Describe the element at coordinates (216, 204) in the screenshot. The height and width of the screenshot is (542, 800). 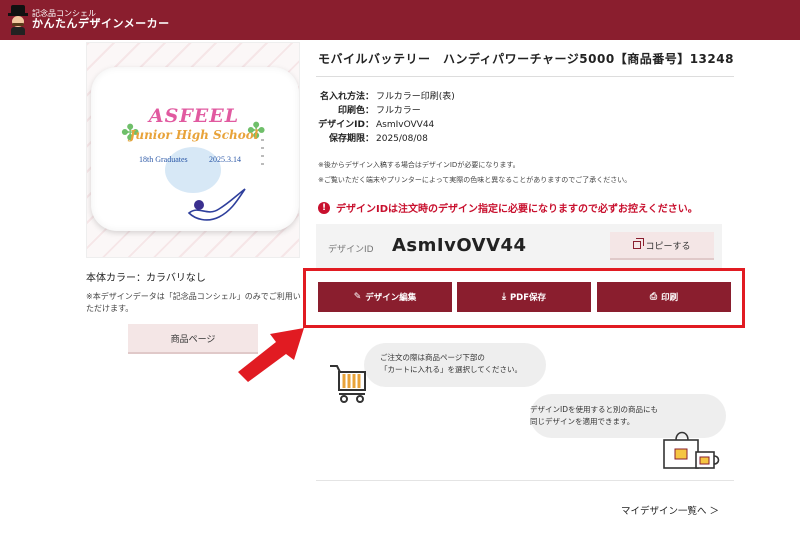
I see `dove-icon` at that location.